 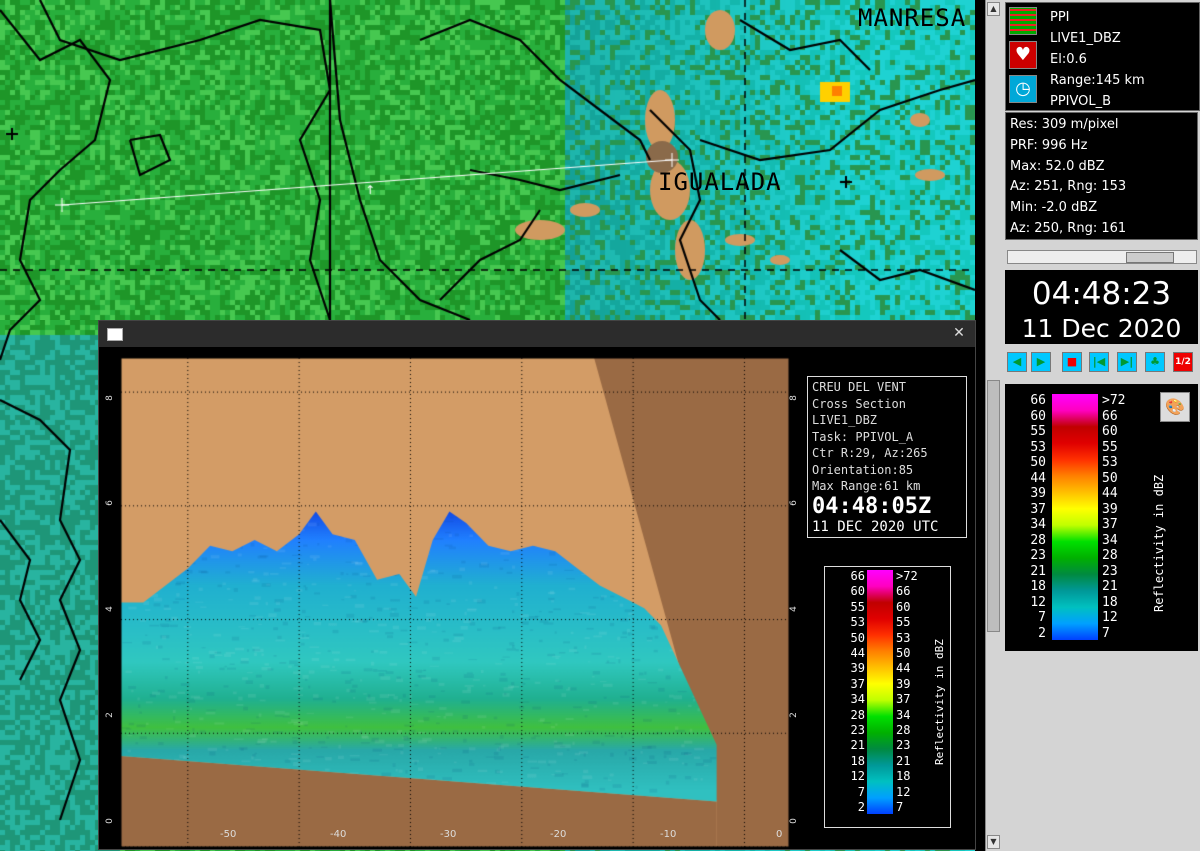 I want to click on legend-left-value: 44, so click(x=1038, y=478).